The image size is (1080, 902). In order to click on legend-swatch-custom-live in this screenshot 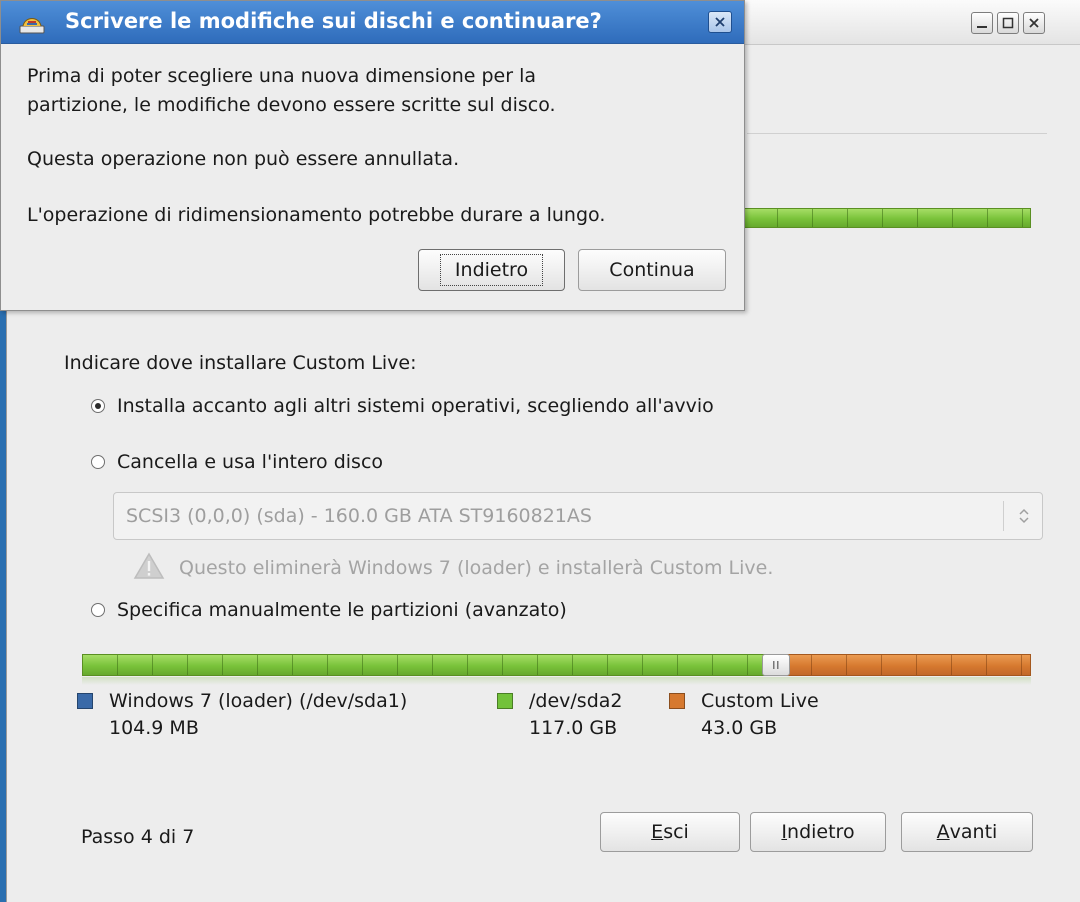, I will do `click(677, 701)`.